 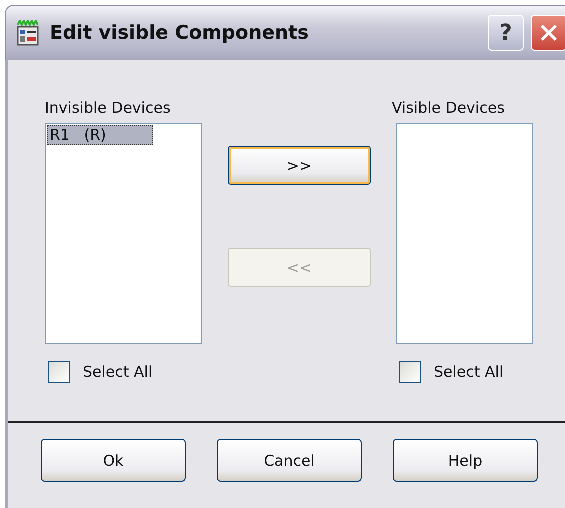 I want to click on dialog-button: Ok, so click(x=113, y=460).